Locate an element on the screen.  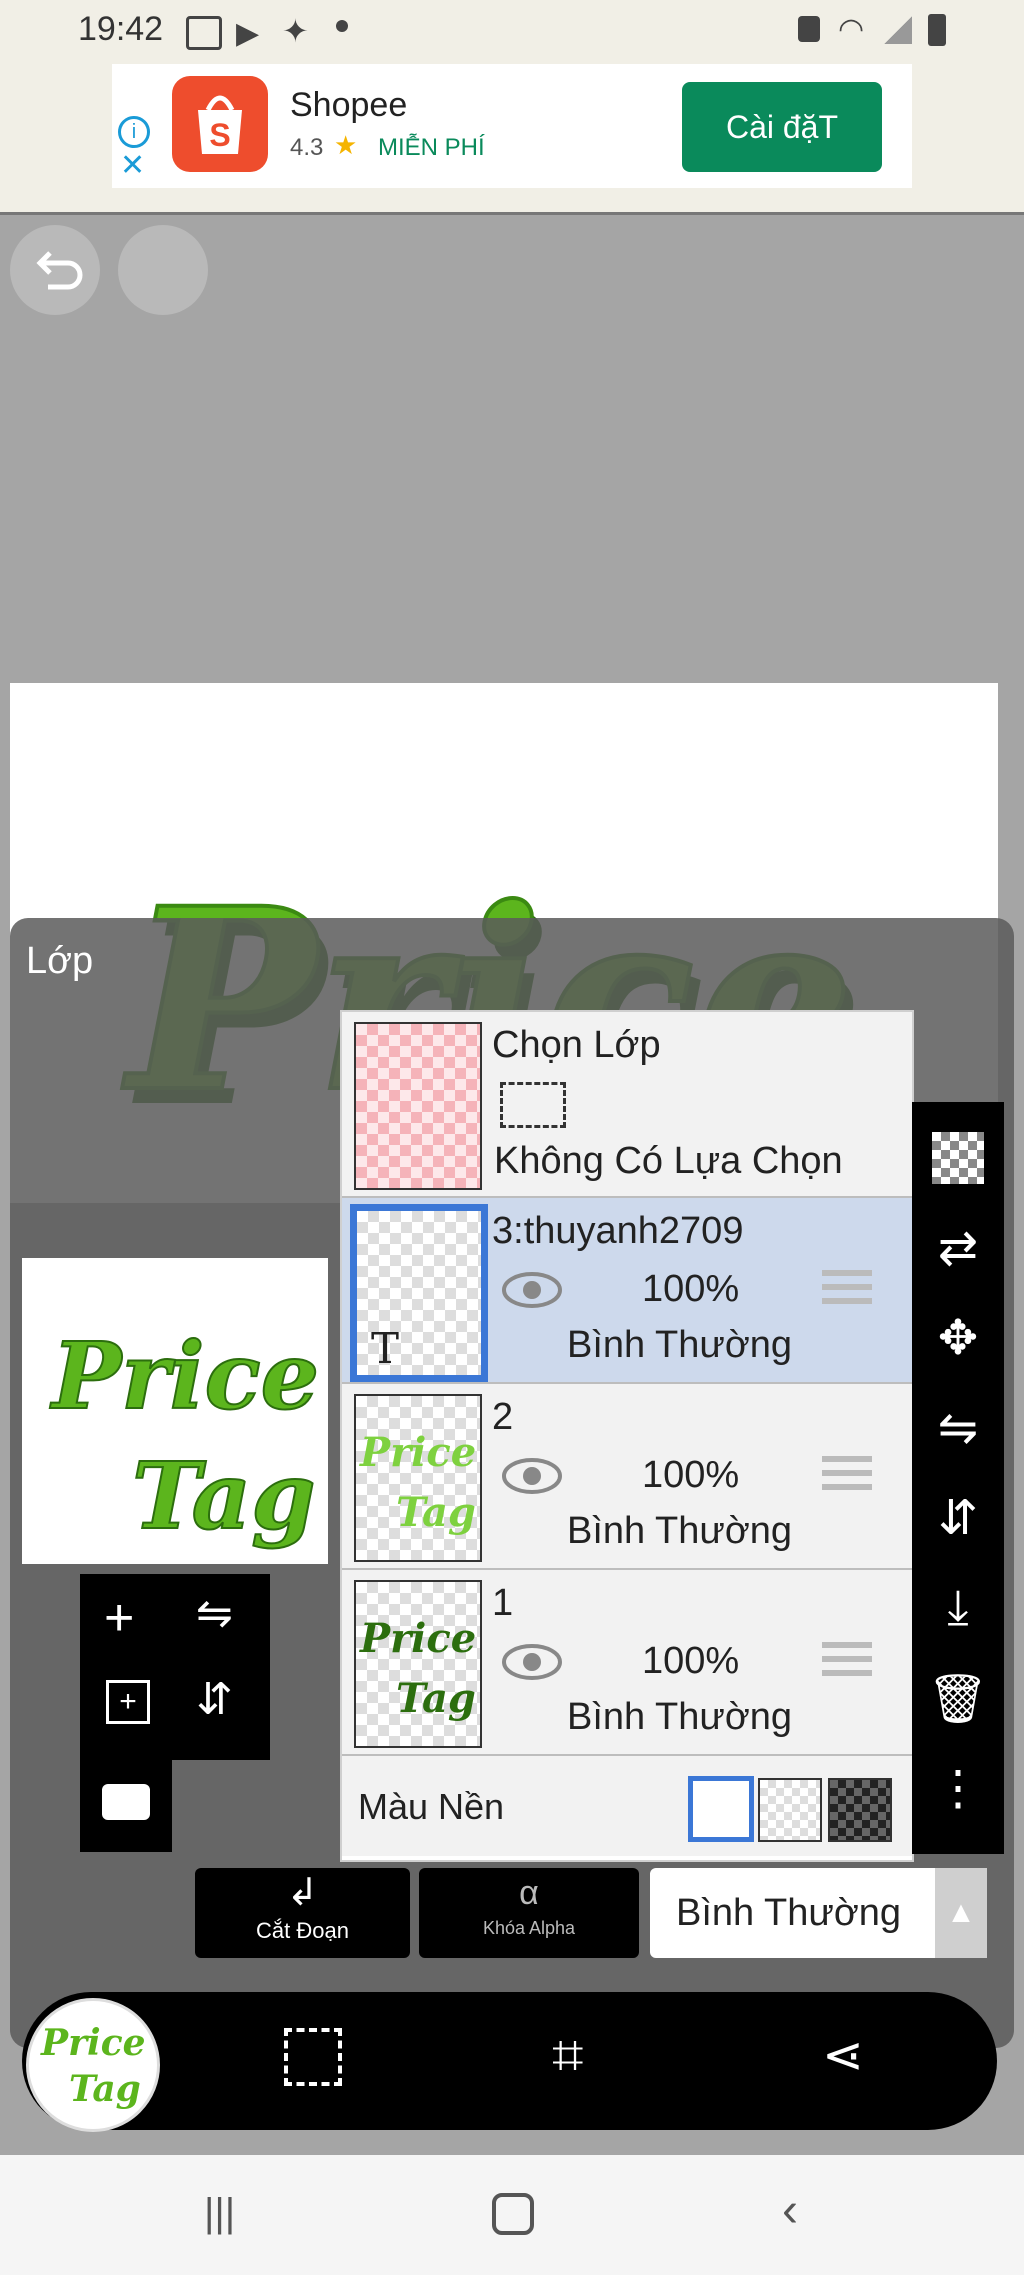
layer-row: T 3:thuyanh2709 100% Bình Thường is located at coordinates (627, 1291).